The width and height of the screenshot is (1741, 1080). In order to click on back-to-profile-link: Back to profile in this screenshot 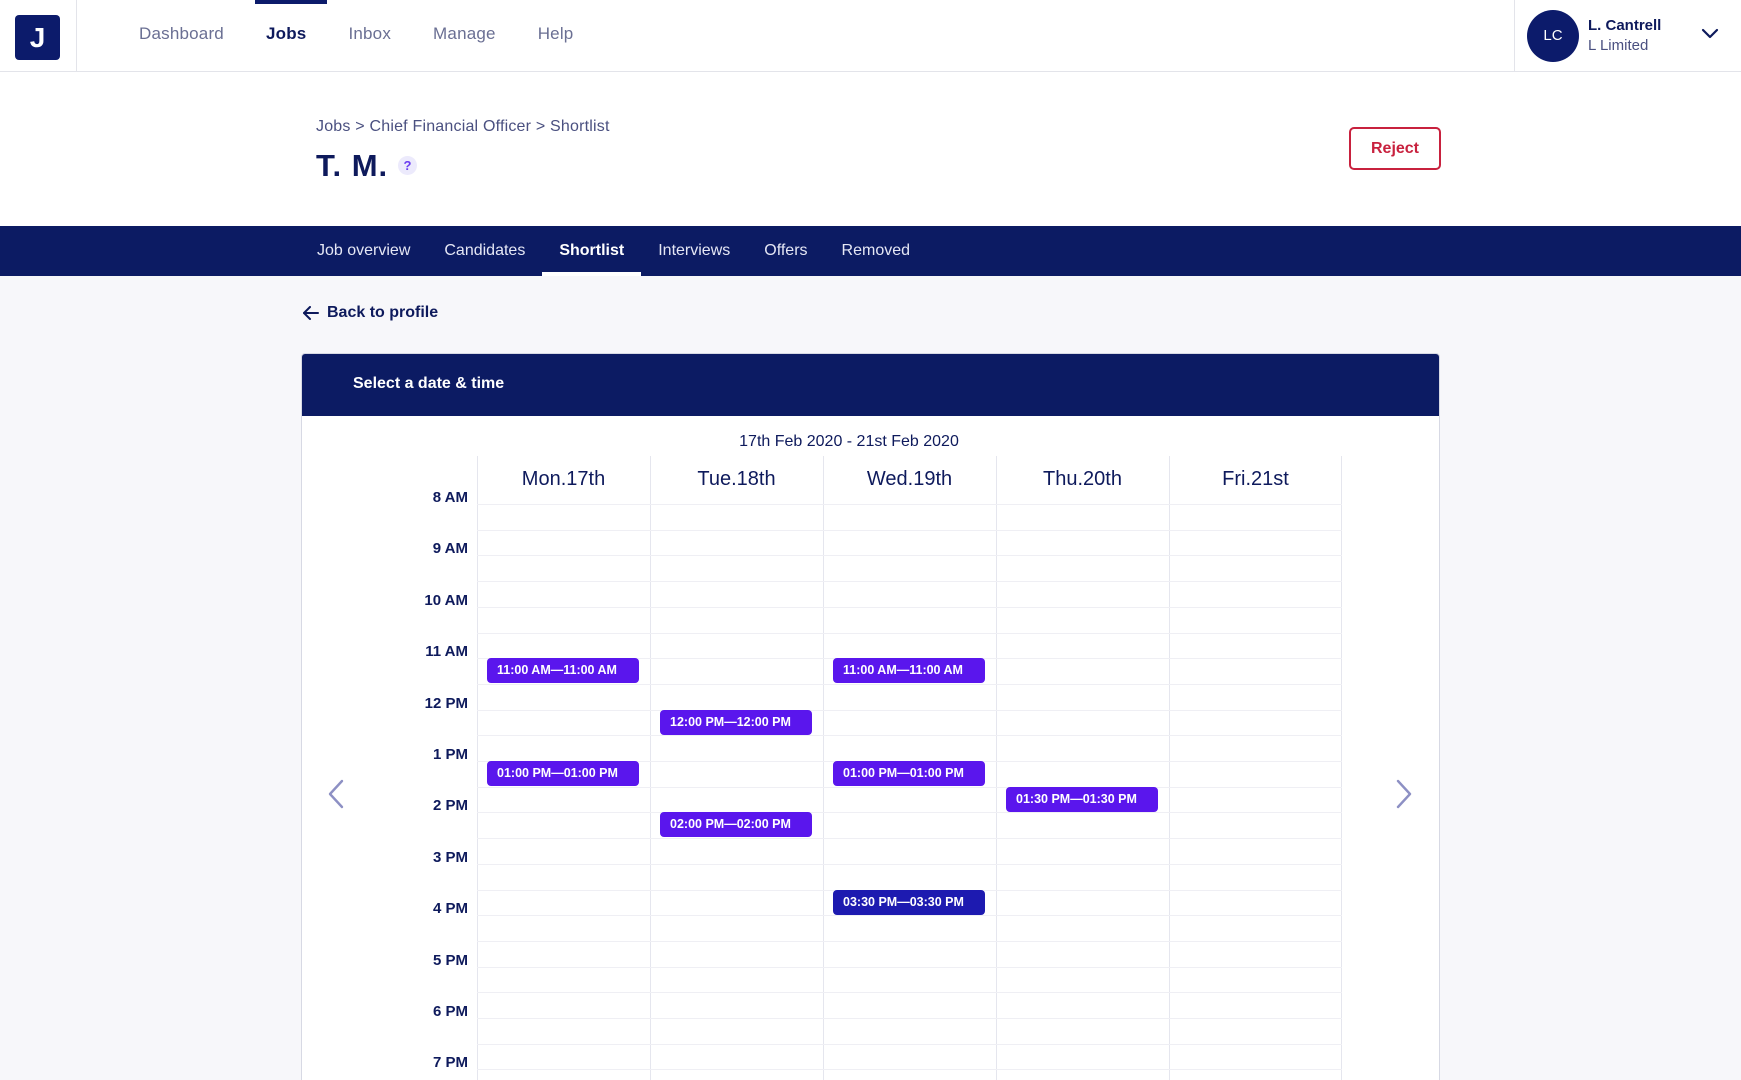, I will do `click(370, 313)`.